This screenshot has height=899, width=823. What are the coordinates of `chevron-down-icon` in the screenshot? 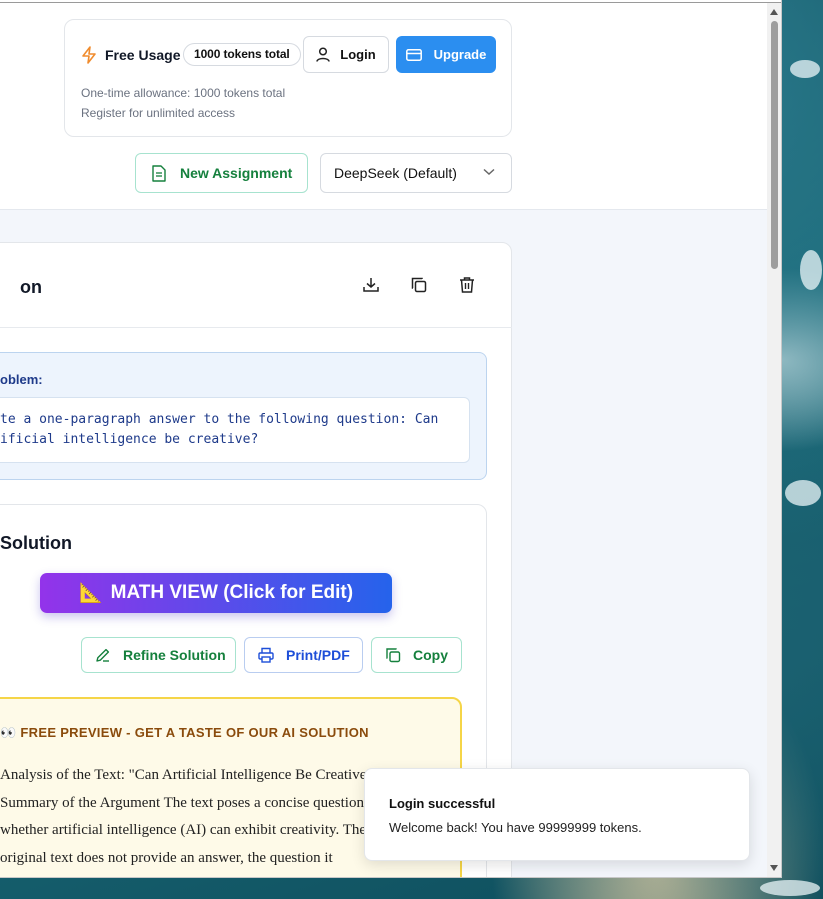 It's located at (489, 172).